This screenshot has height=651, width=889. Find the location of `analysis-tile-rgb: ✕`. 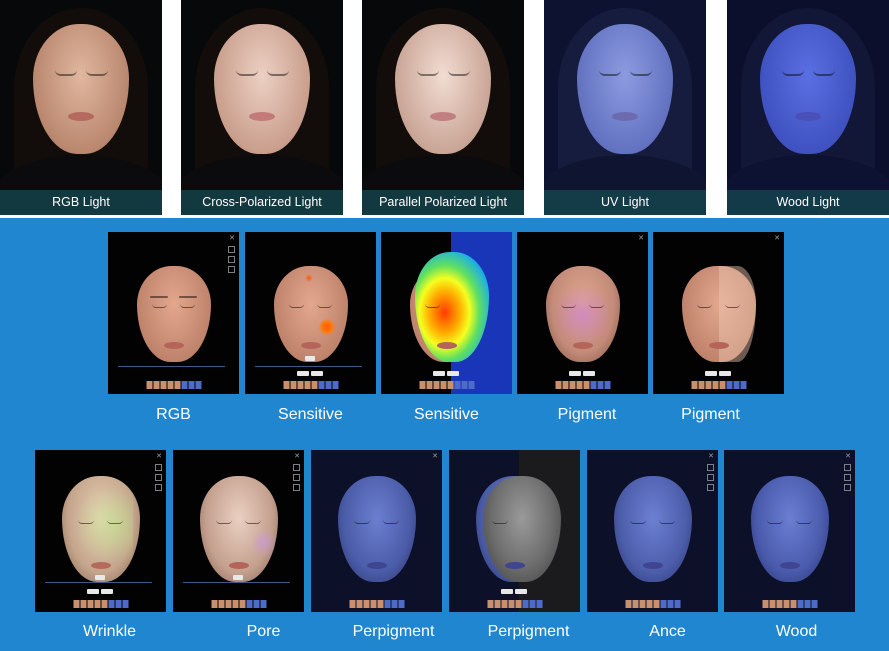

analysis-tile-rgb: ✕ is located at coordinates (173, 313).